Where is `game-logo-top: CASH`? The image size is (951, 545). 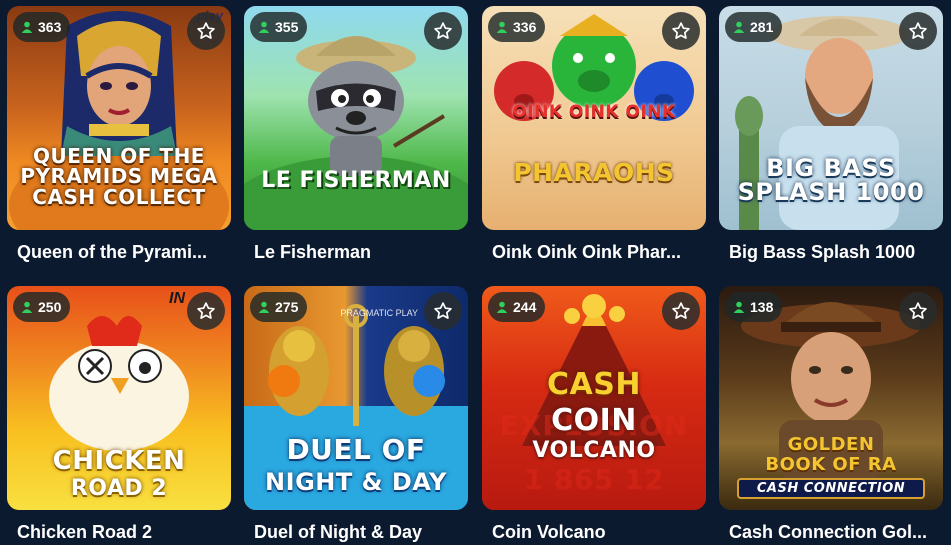
game-logo-top: CASH is located at coordinates (594, 384).